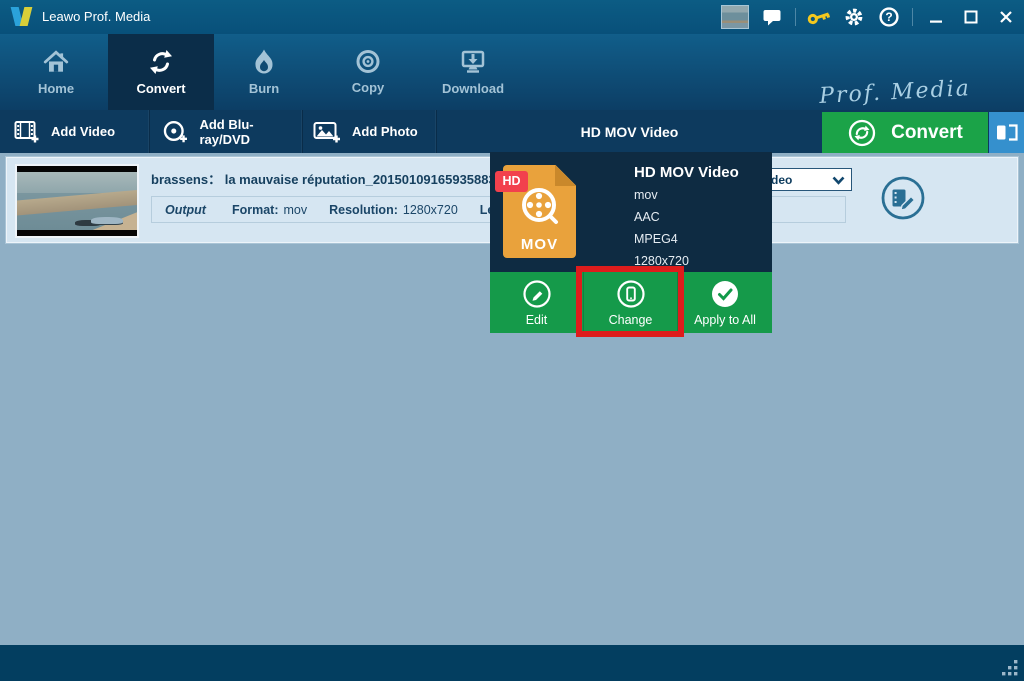  Describe the element at coordinates (536, 293) in the screenshot. I see `edit-pencil-icon` at that location.